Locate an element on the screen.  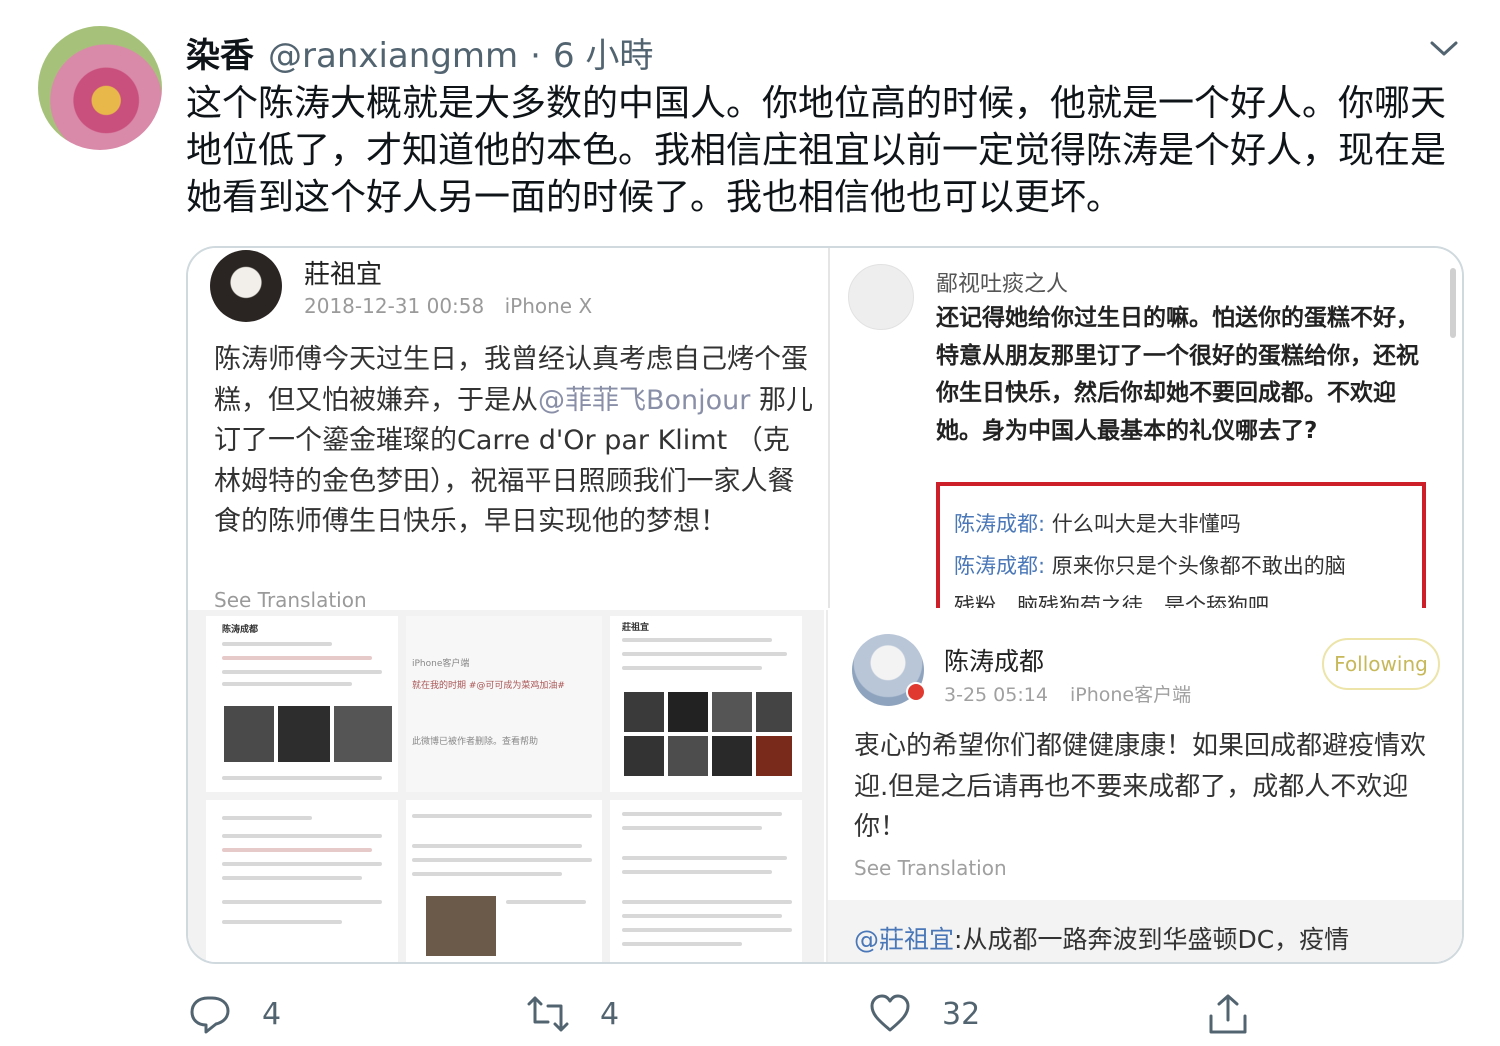
shot-title: 陈涛成都 is located at coordinates (240, 630).